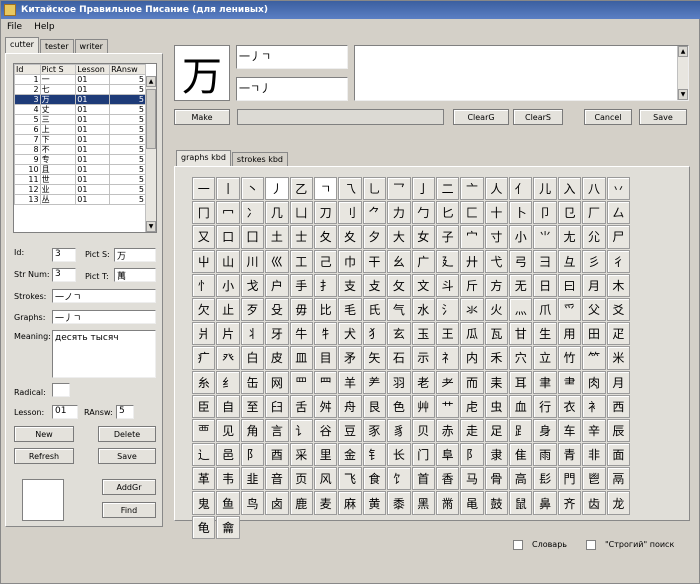  Describe the element at coordinates (447, 503) in the screenshot. I see `radical-key: 黹` at that location.